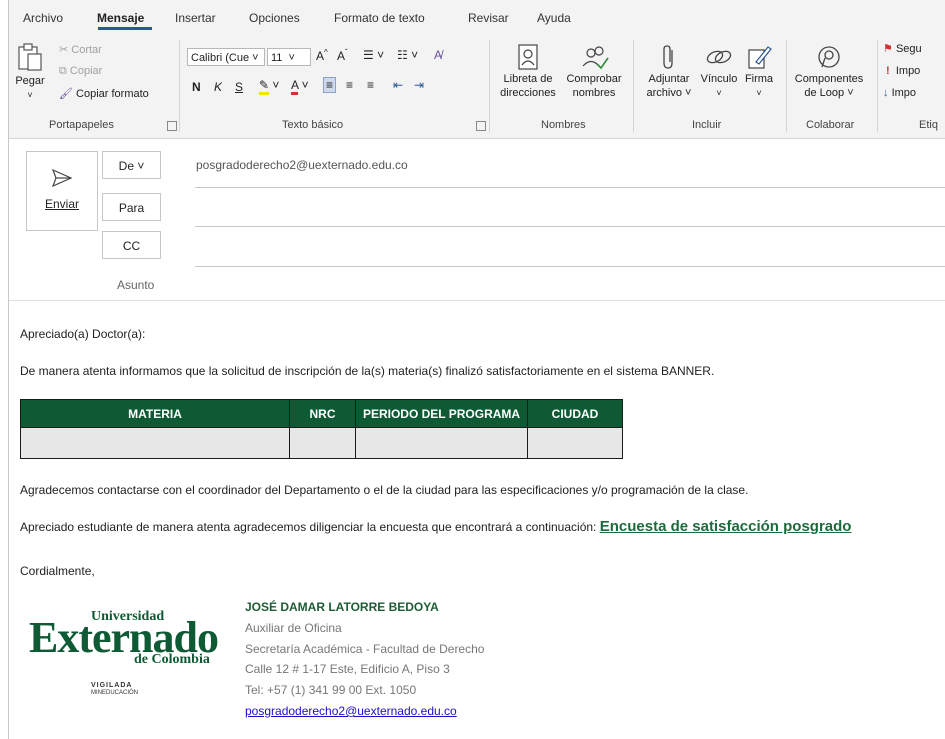 The image size is (945, 739). Describe the element at coordinates (300, 86) in the screenshot. I see `font-color-icon: A ˅` at that location.